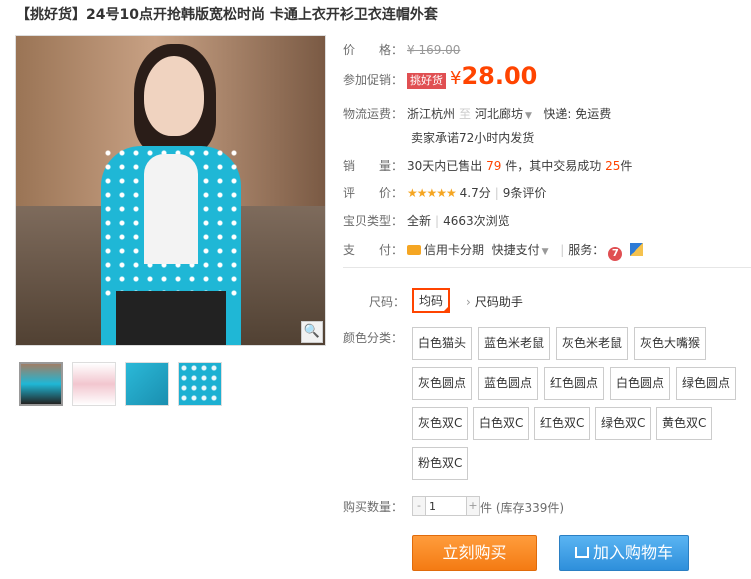  I want to click on quantity-label: 购买数量：, so click(373, 507).